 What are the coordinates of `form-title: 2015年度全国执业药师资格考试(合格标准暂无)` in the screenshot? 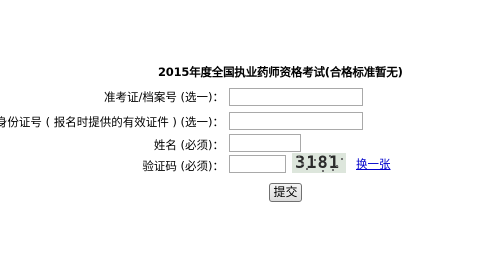 It's located at (280, 72).